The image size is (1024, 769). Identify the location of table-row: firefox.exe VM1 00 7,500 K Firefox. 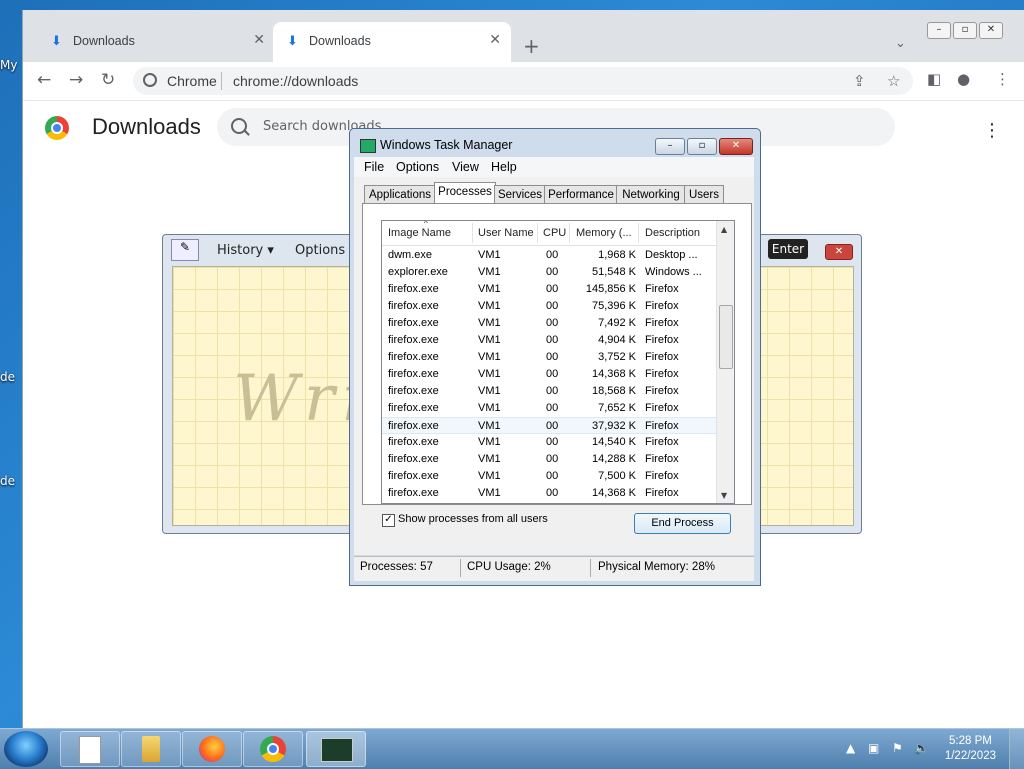
(549, 476).